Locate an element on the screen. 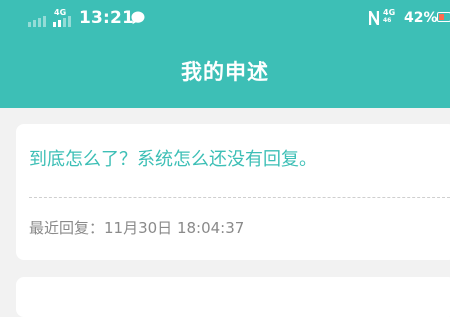 This screenshot has width=450, height=317. network-type-label: 4G is located at coordinates (60, 12).